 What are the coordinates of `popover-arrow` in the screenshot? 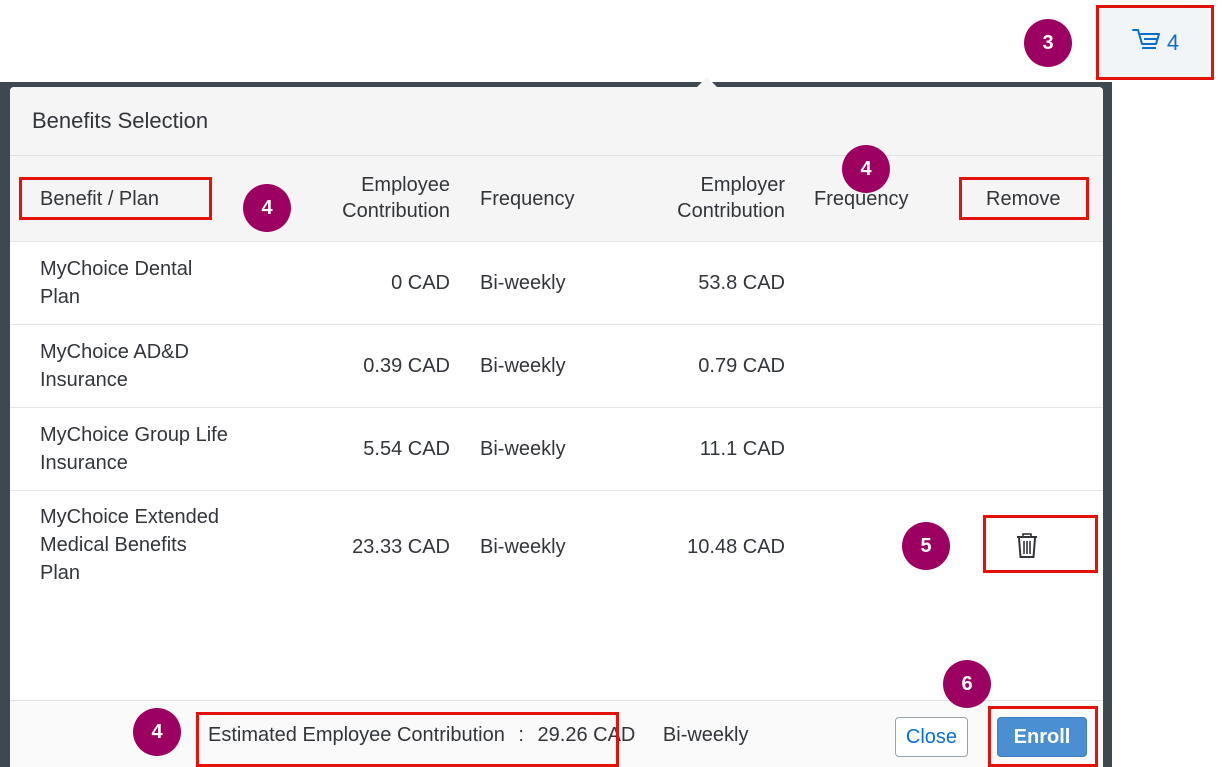 It's located at (707, 82).